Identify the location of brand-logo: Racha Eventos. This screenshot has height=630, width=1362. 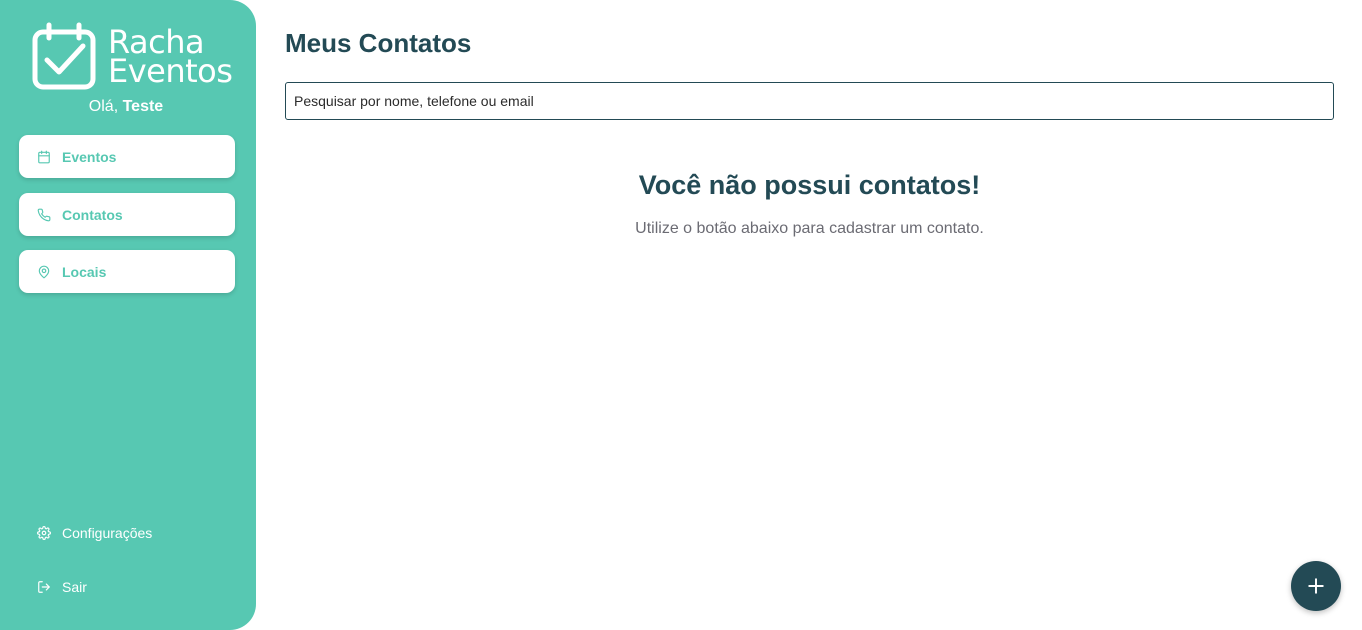
(132, 57).